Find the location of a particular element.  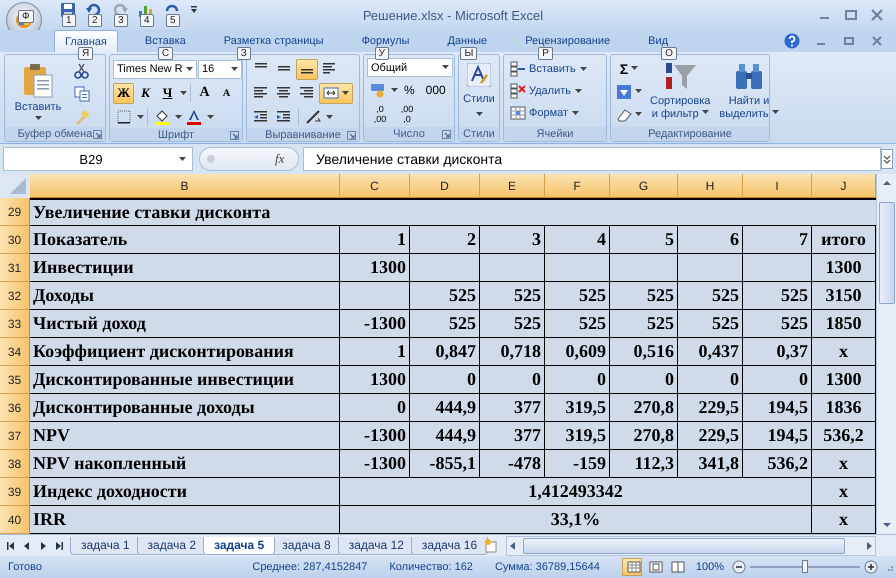

sort-filter-button: Сортировка и фильтр is located at coordinates (680, 92).